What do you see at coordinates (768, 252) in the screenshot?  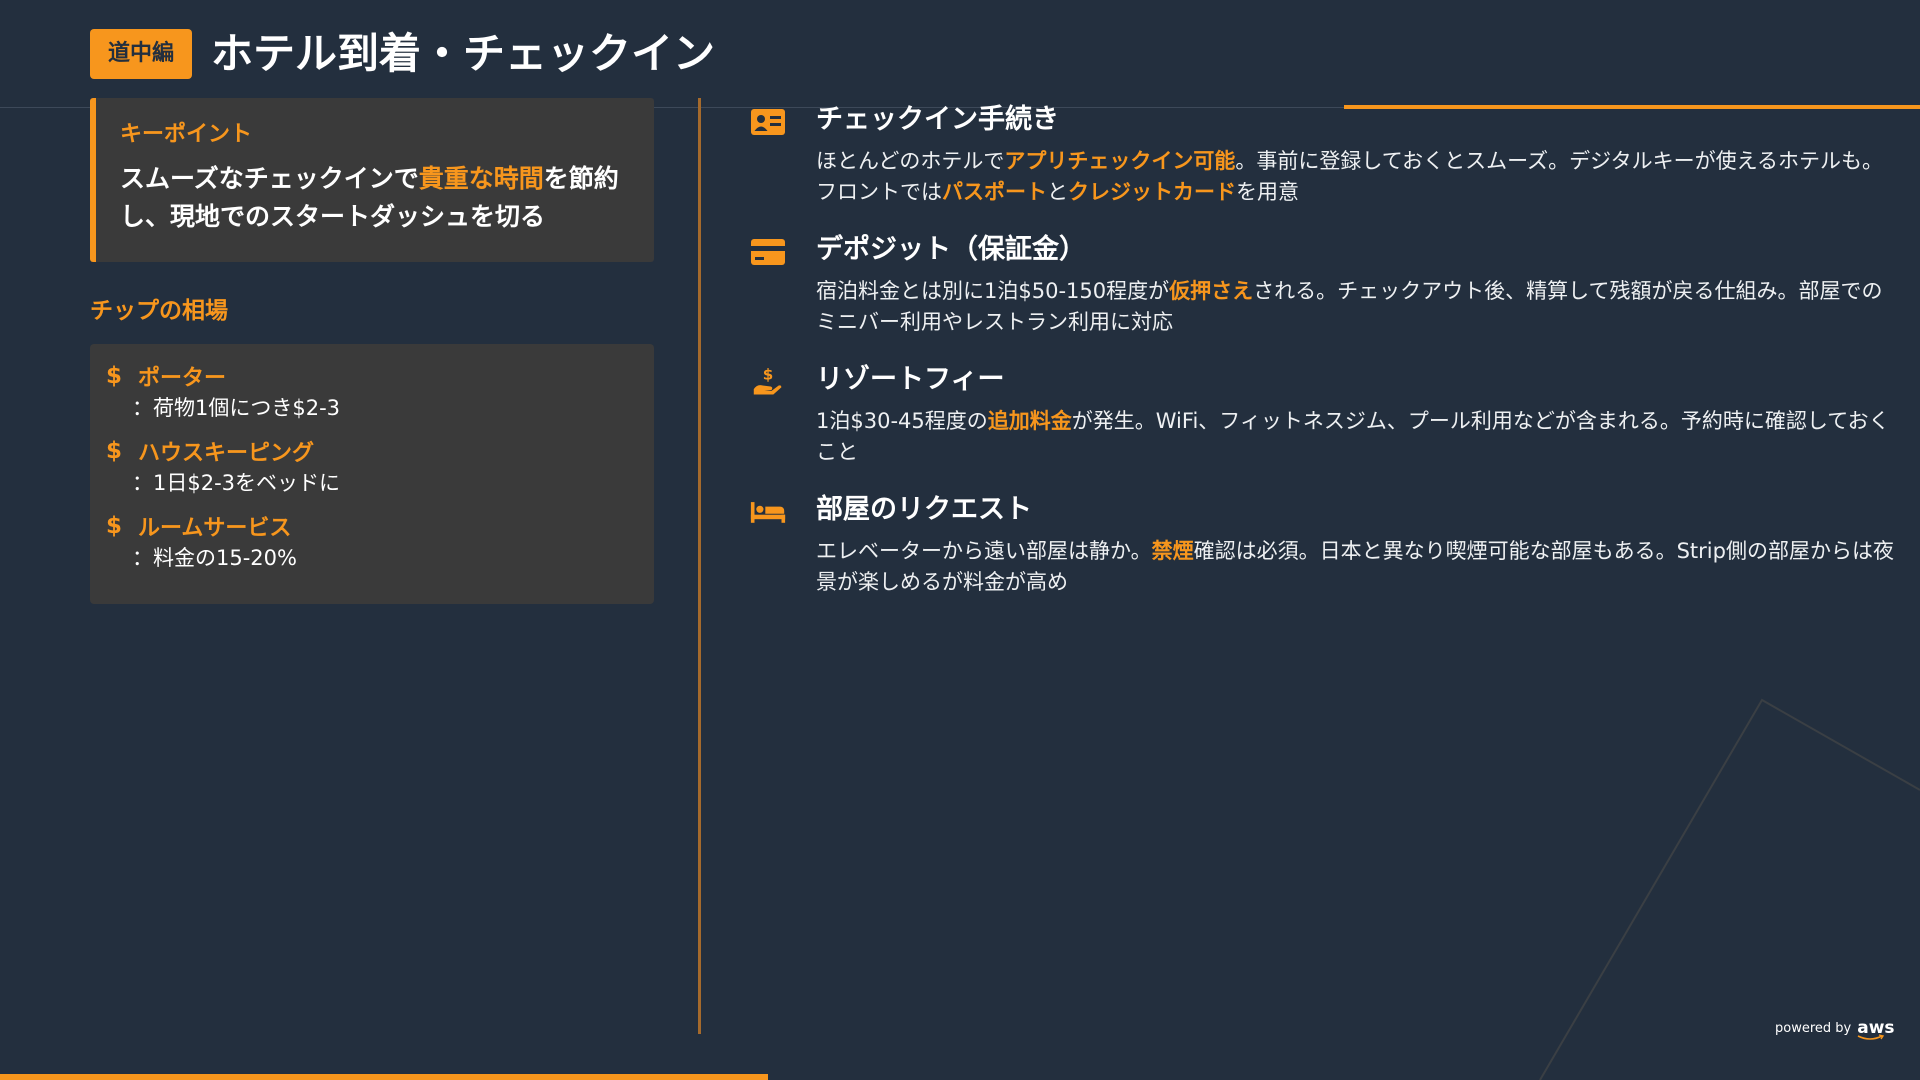 I see `credit-card-icon` at bounding box center [768, 252].